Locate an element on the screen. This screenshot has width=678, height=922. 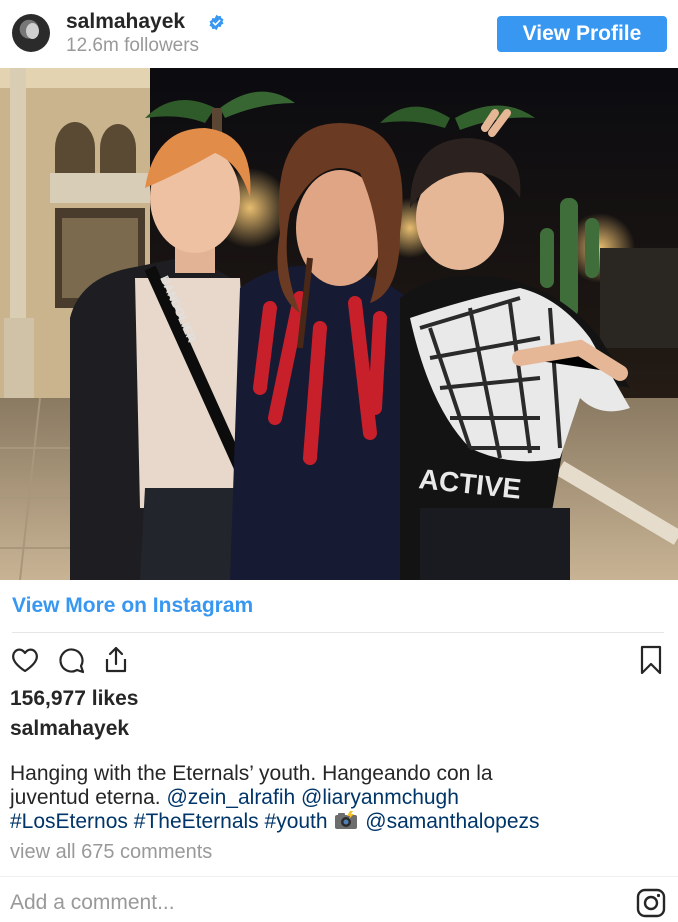
share-icon is located at coordinates (116, 660).